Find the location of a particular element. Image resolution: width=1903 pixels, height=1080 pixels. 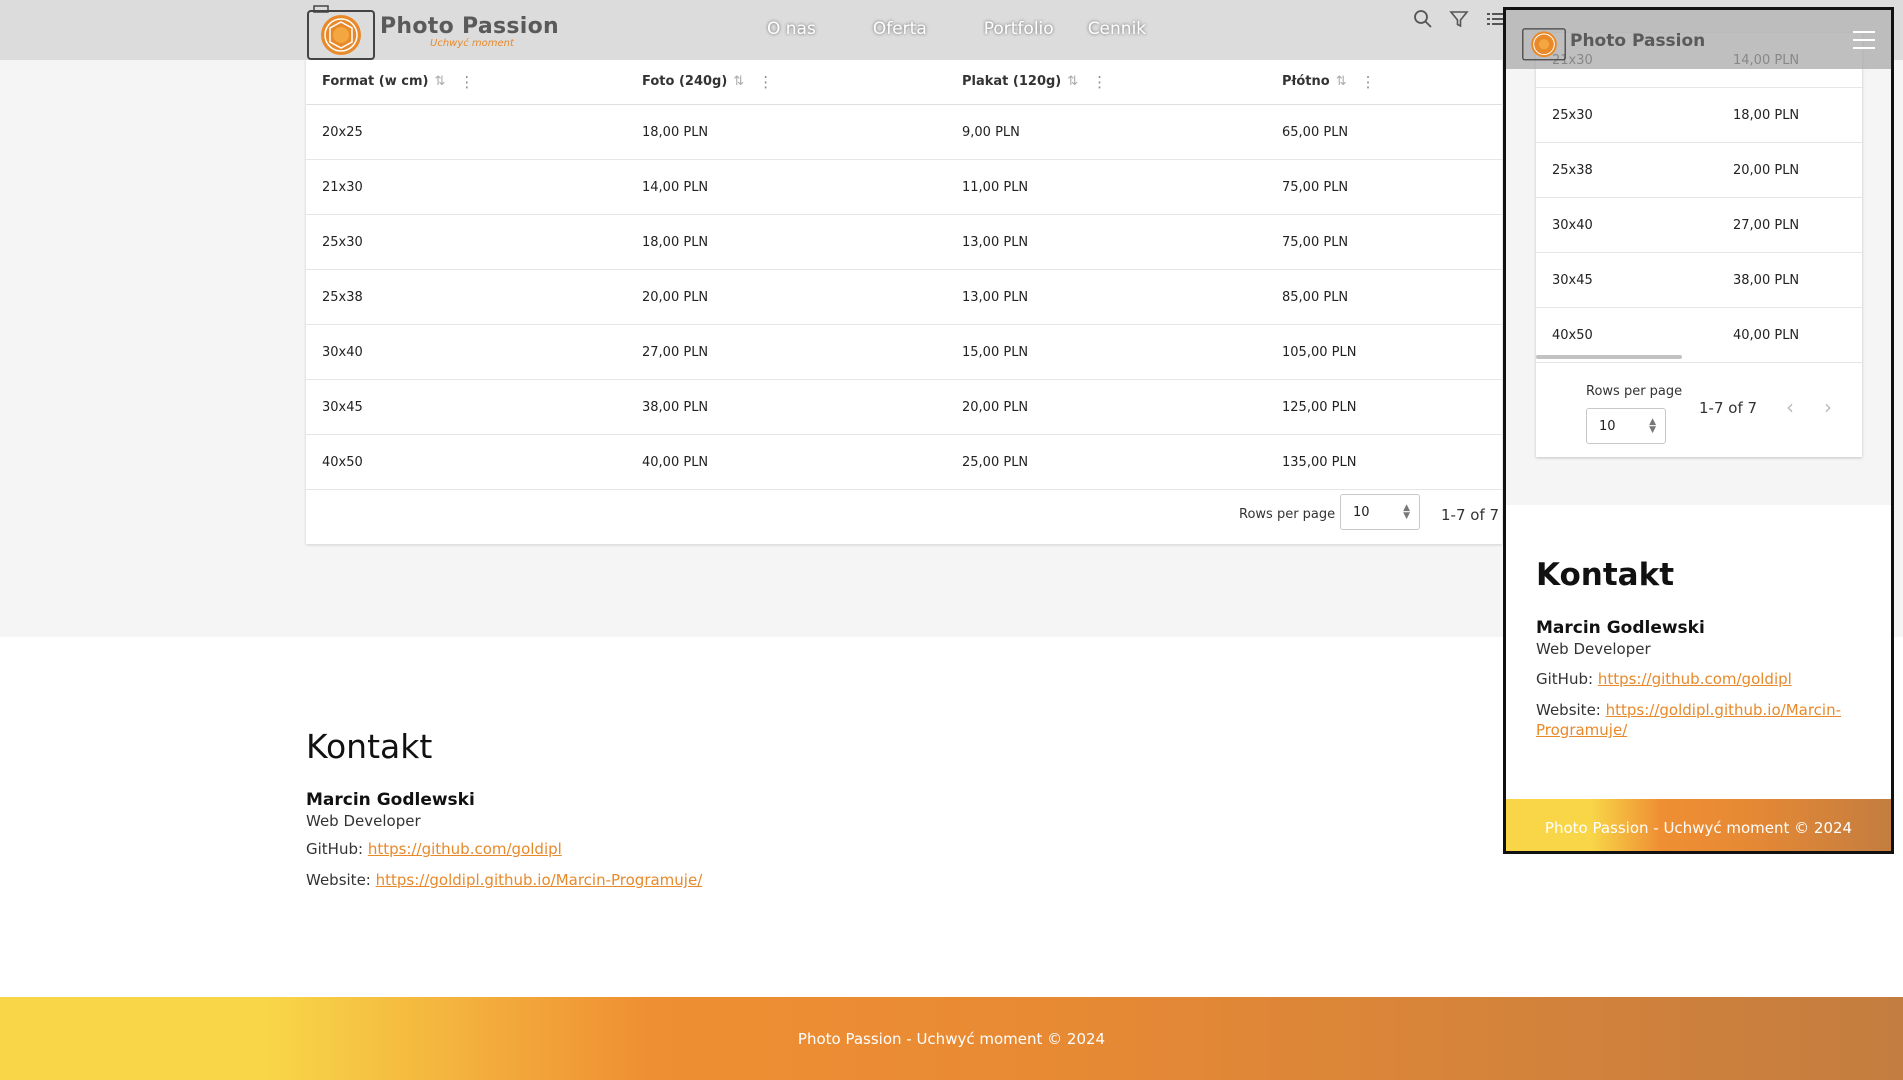

column-header-plakat: Plakat (120g) ⇅ ⋮ is located at coordinates (1034, 81).